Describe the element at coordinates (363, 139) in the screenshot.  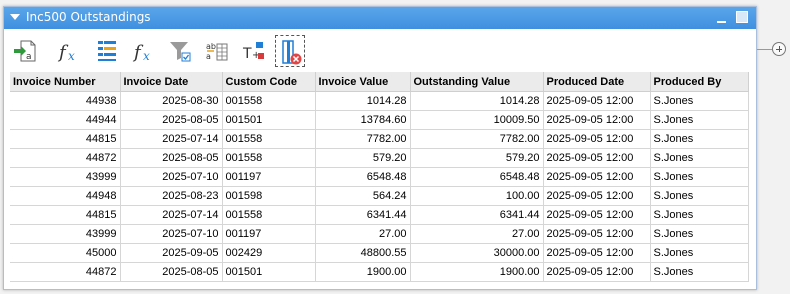
I see `invoice-value-cell: 7782.00` at that location.